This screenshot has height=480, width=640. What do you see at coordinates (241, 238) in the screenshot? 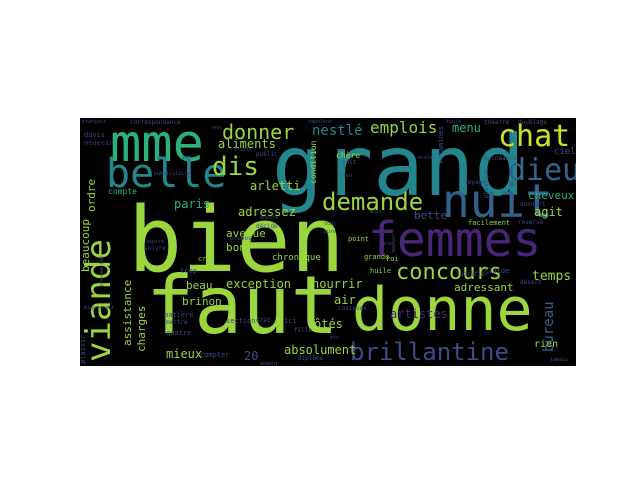
I see `word-propos: propos` at bounding box center [241, 238].